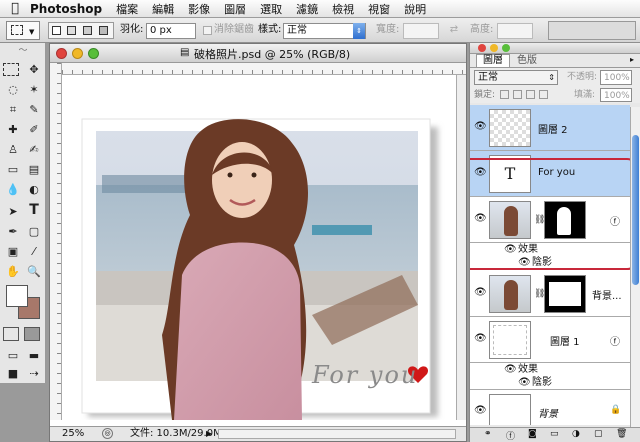 The height and width of the screenshot is (442, 640). I want to click on tool-preset-picker: ▼, so click(23, 30).